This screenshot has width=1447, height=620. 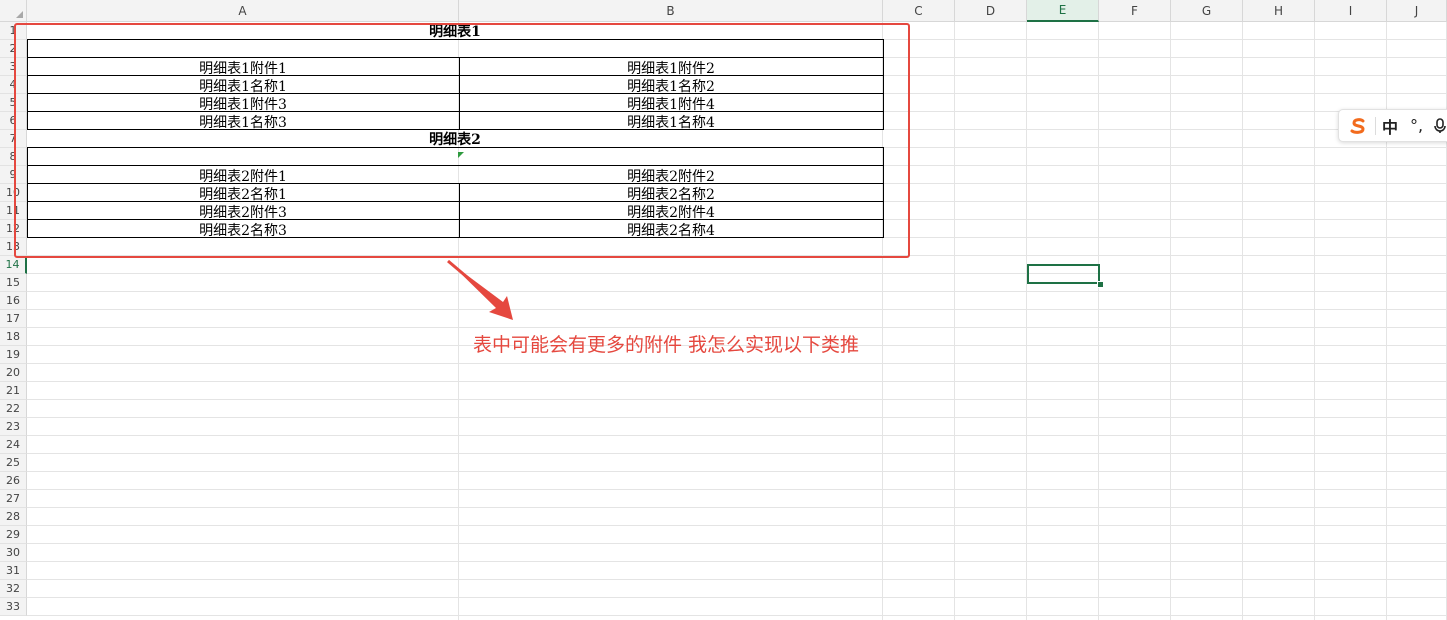 I want to click on fill-handle, so click(x=1100, y=284).